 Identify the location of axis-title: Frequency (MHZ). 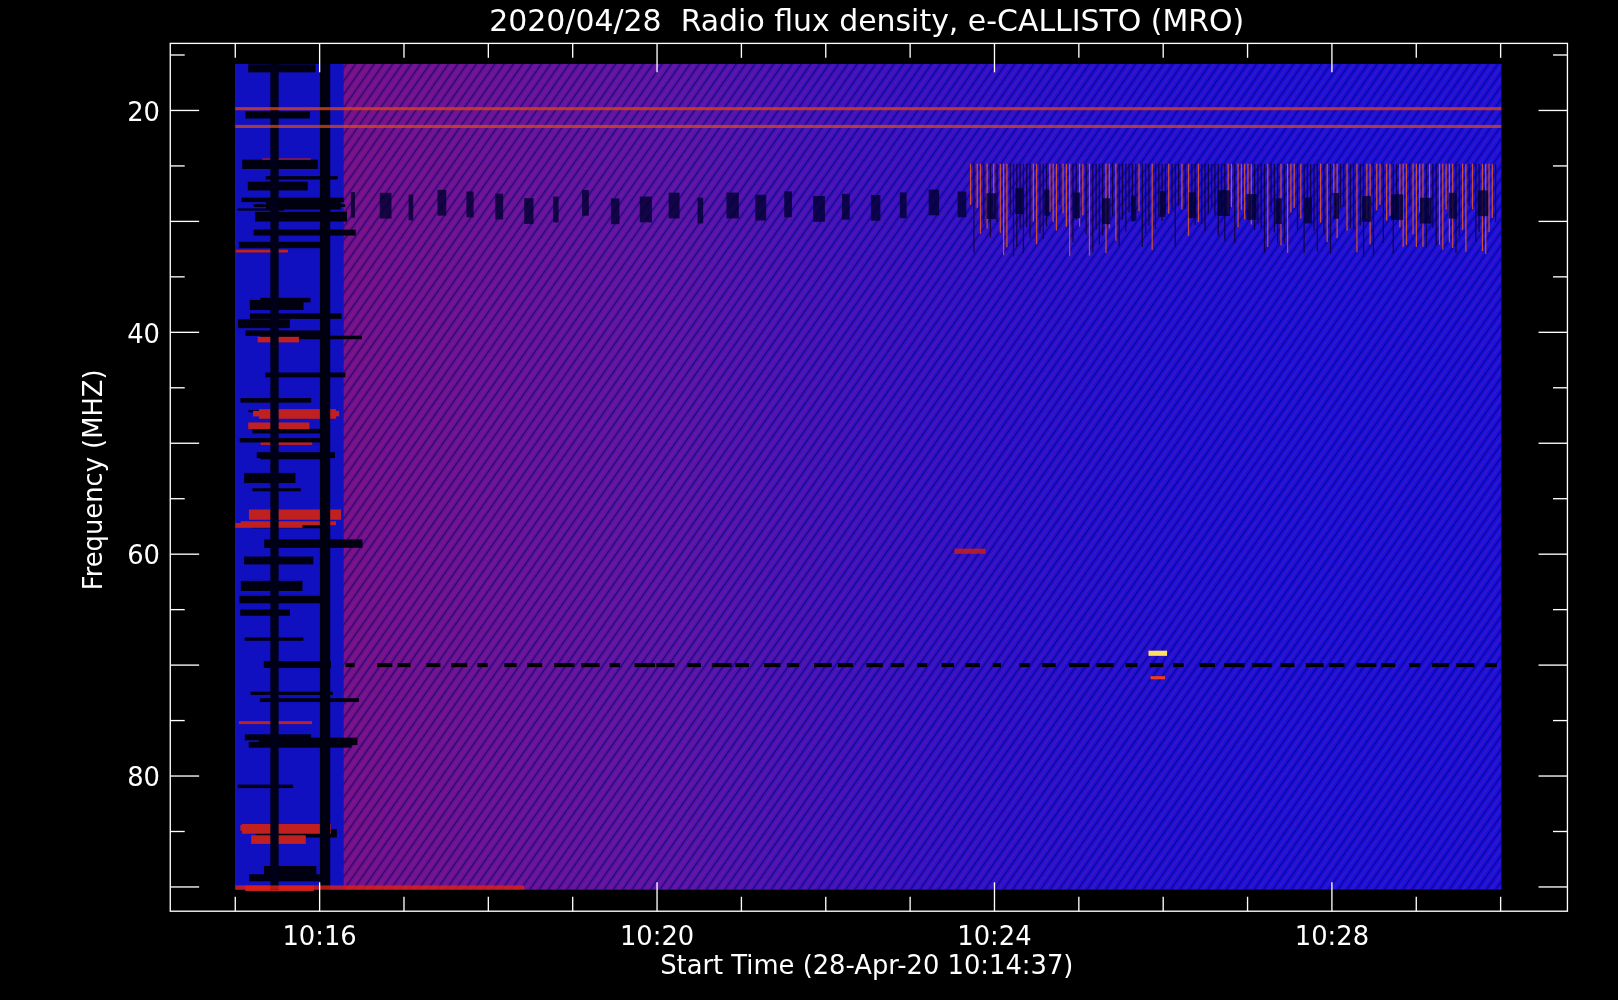
(93, 480).